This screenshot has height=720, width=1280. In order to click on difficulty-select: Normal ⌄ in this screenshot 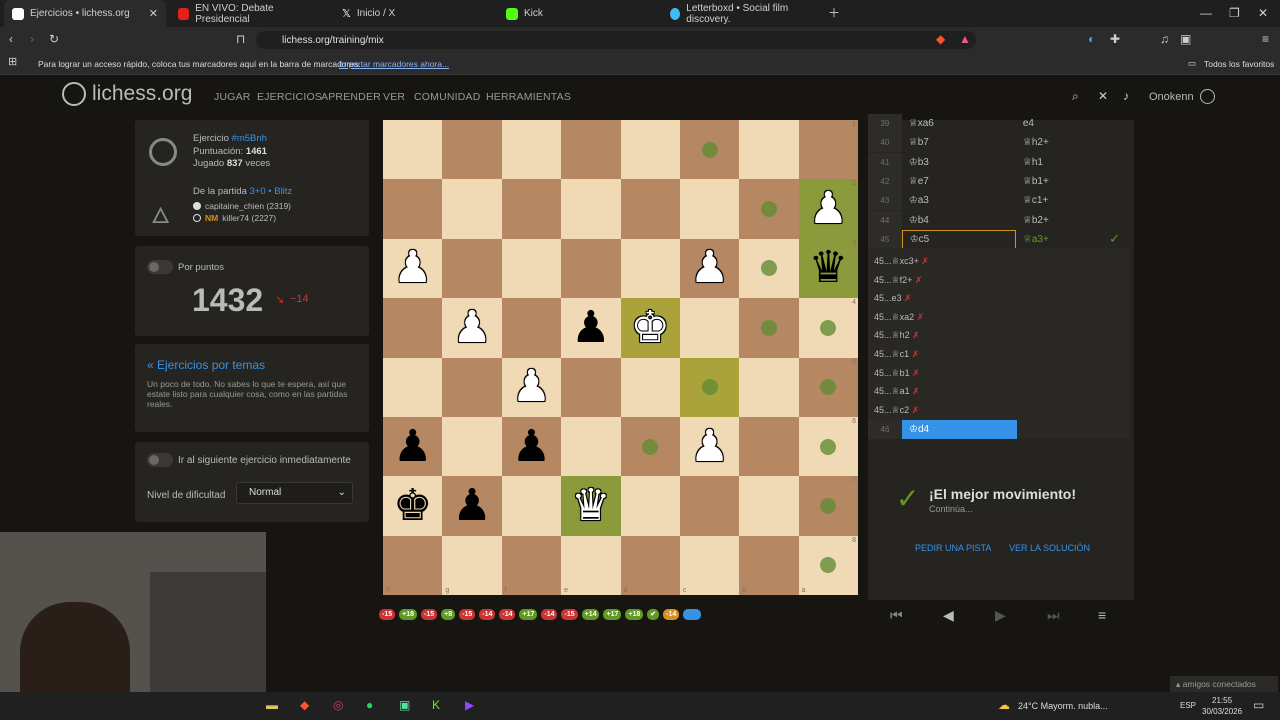, I will do `click(294, 493)`.